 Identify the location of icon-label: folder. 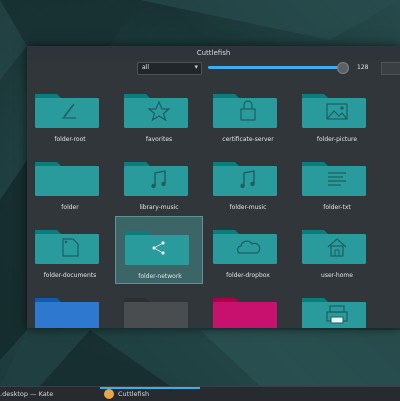
(70, 207).